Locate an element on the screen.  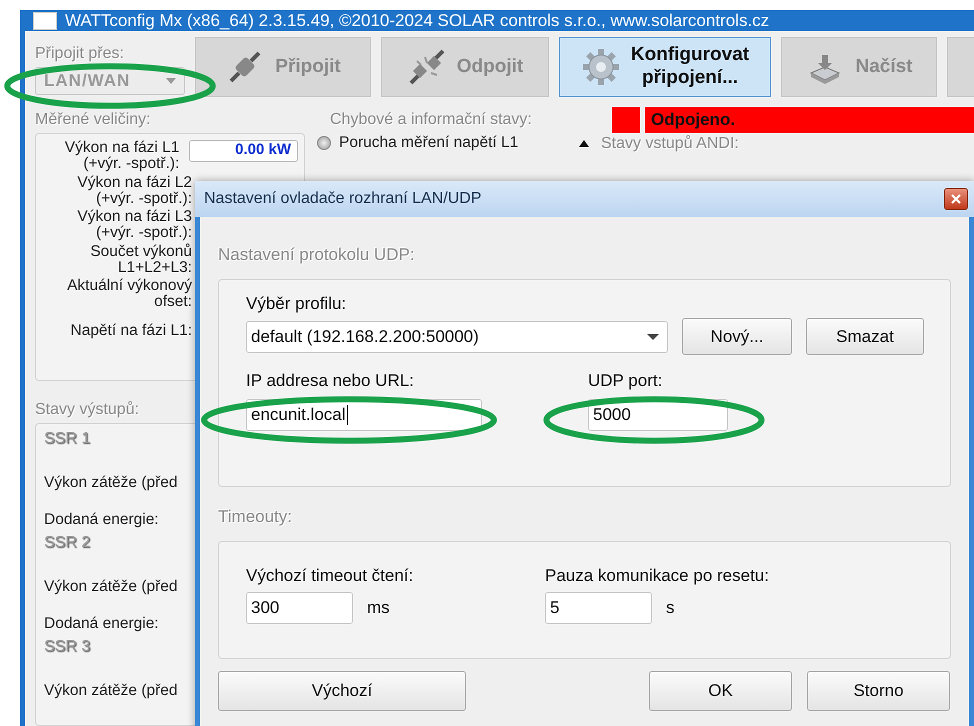
close-icon is located at coordinates (956, 199).